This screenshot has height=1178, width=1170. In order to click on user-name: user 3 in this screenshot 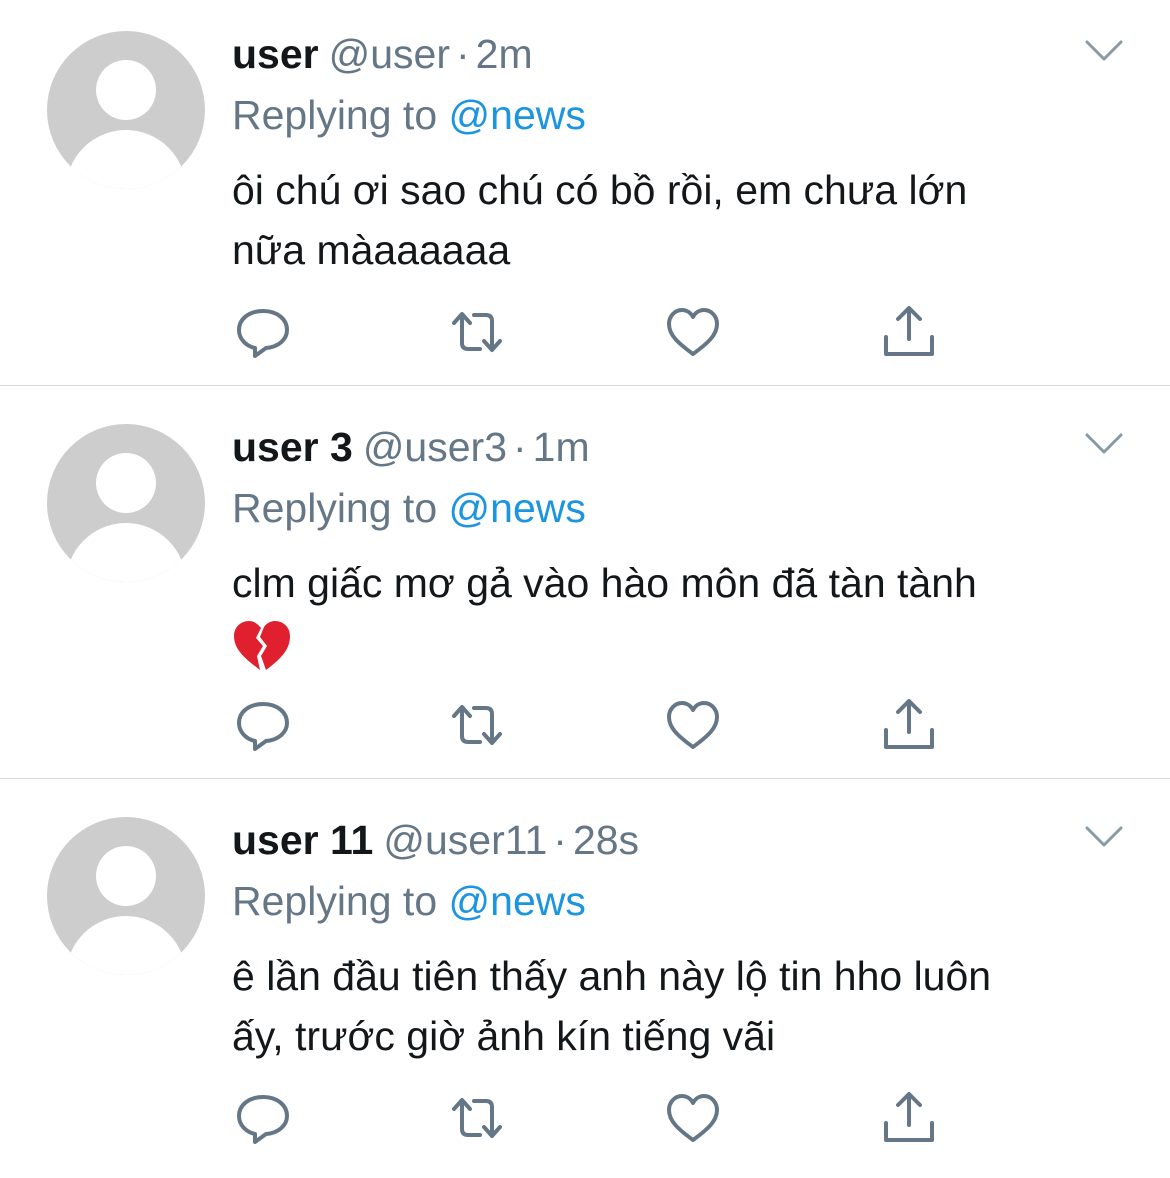, I will do `click(292, 447)`.